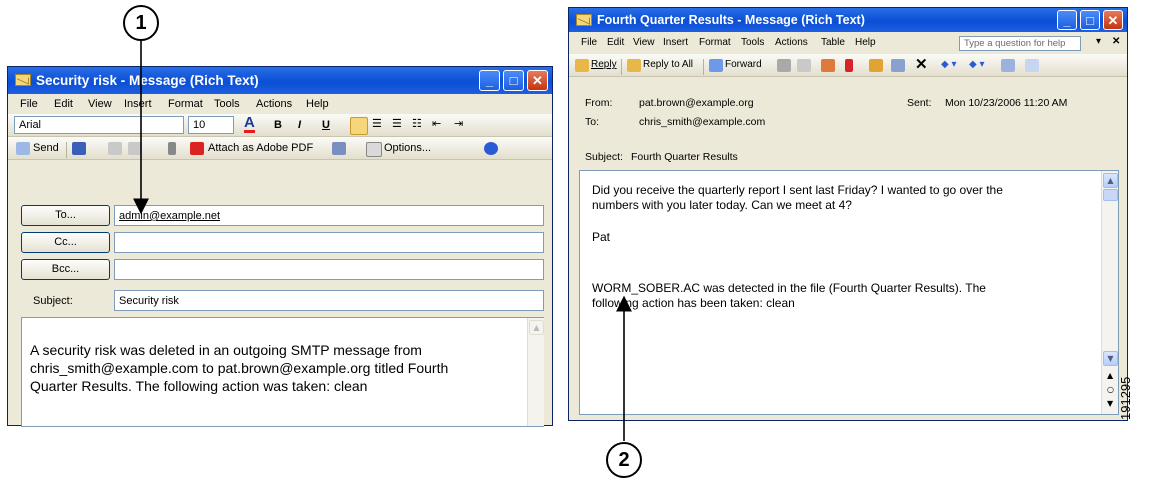 This screenshot has width=1155, height=483. What do you see at coordinates (1020, 43) in the screenshot?
I see `help-search-input: Type a question for help` at bounding box center [1020, 43].